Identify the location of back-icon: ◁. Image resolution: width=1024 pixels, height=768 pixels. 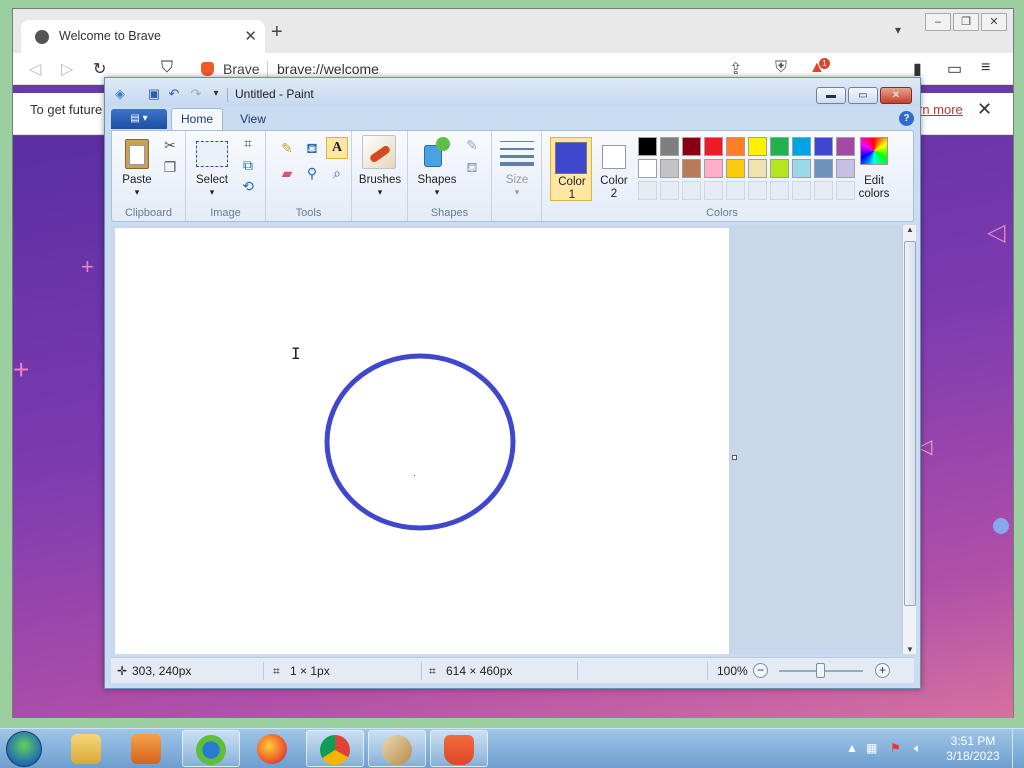
(35, 69).